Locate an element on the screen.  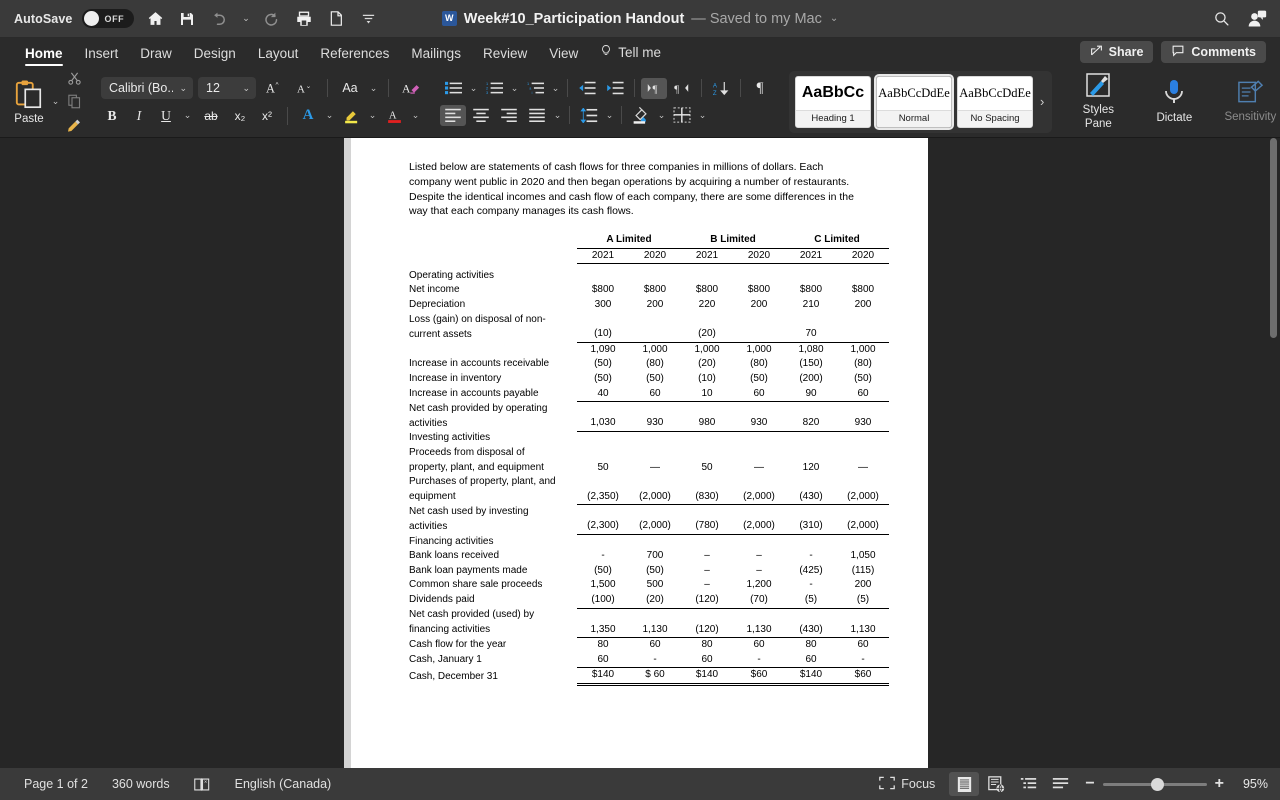
row-value: 1,030 is located at coordinates (603, 424).